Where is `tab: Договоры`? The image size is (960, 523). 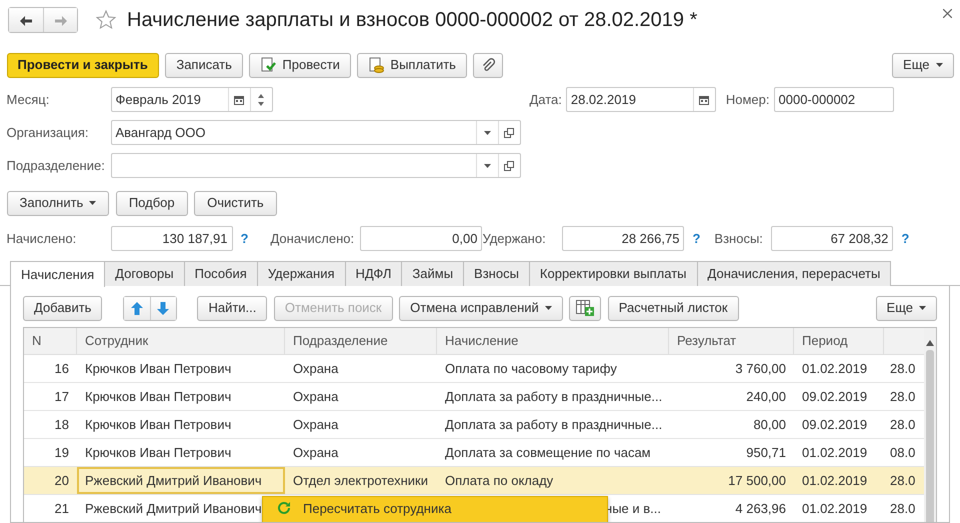
tab: Договоры is located at coordinates (144, 273).